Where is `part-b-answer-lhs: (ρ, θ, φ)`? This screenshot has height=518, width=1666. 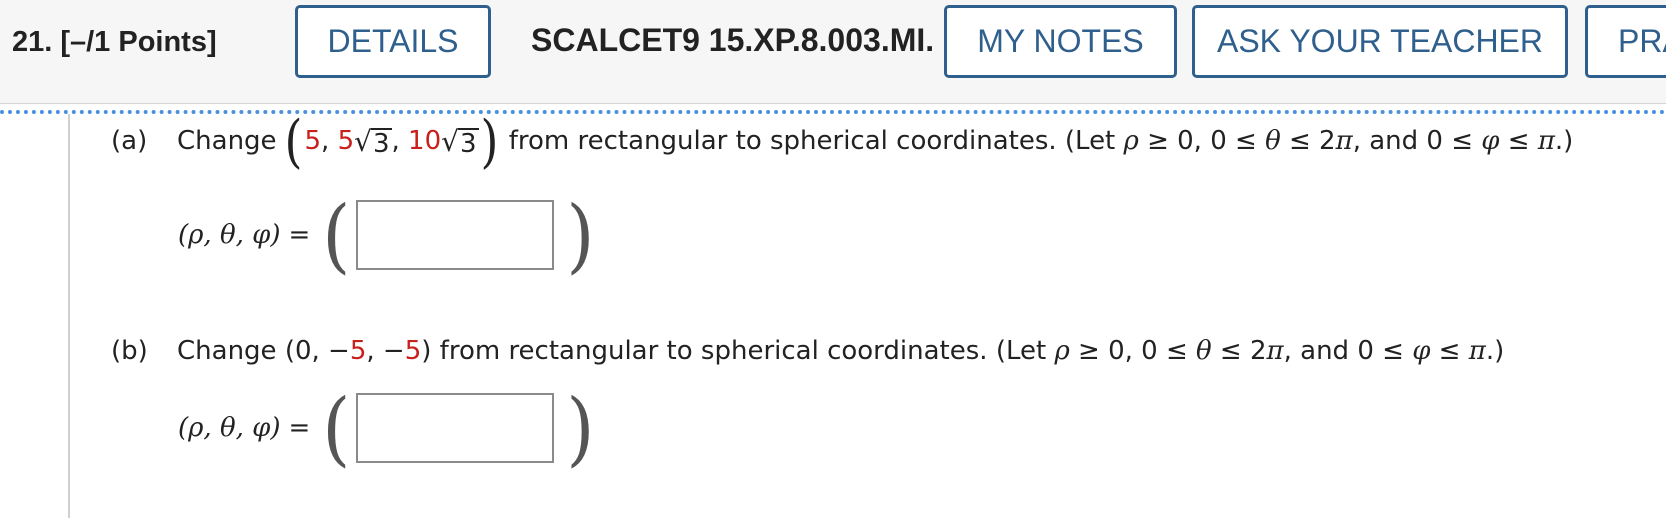
part-b-answer-lhs: (ρ, θ, φ) is located at coordinates (229, 428).